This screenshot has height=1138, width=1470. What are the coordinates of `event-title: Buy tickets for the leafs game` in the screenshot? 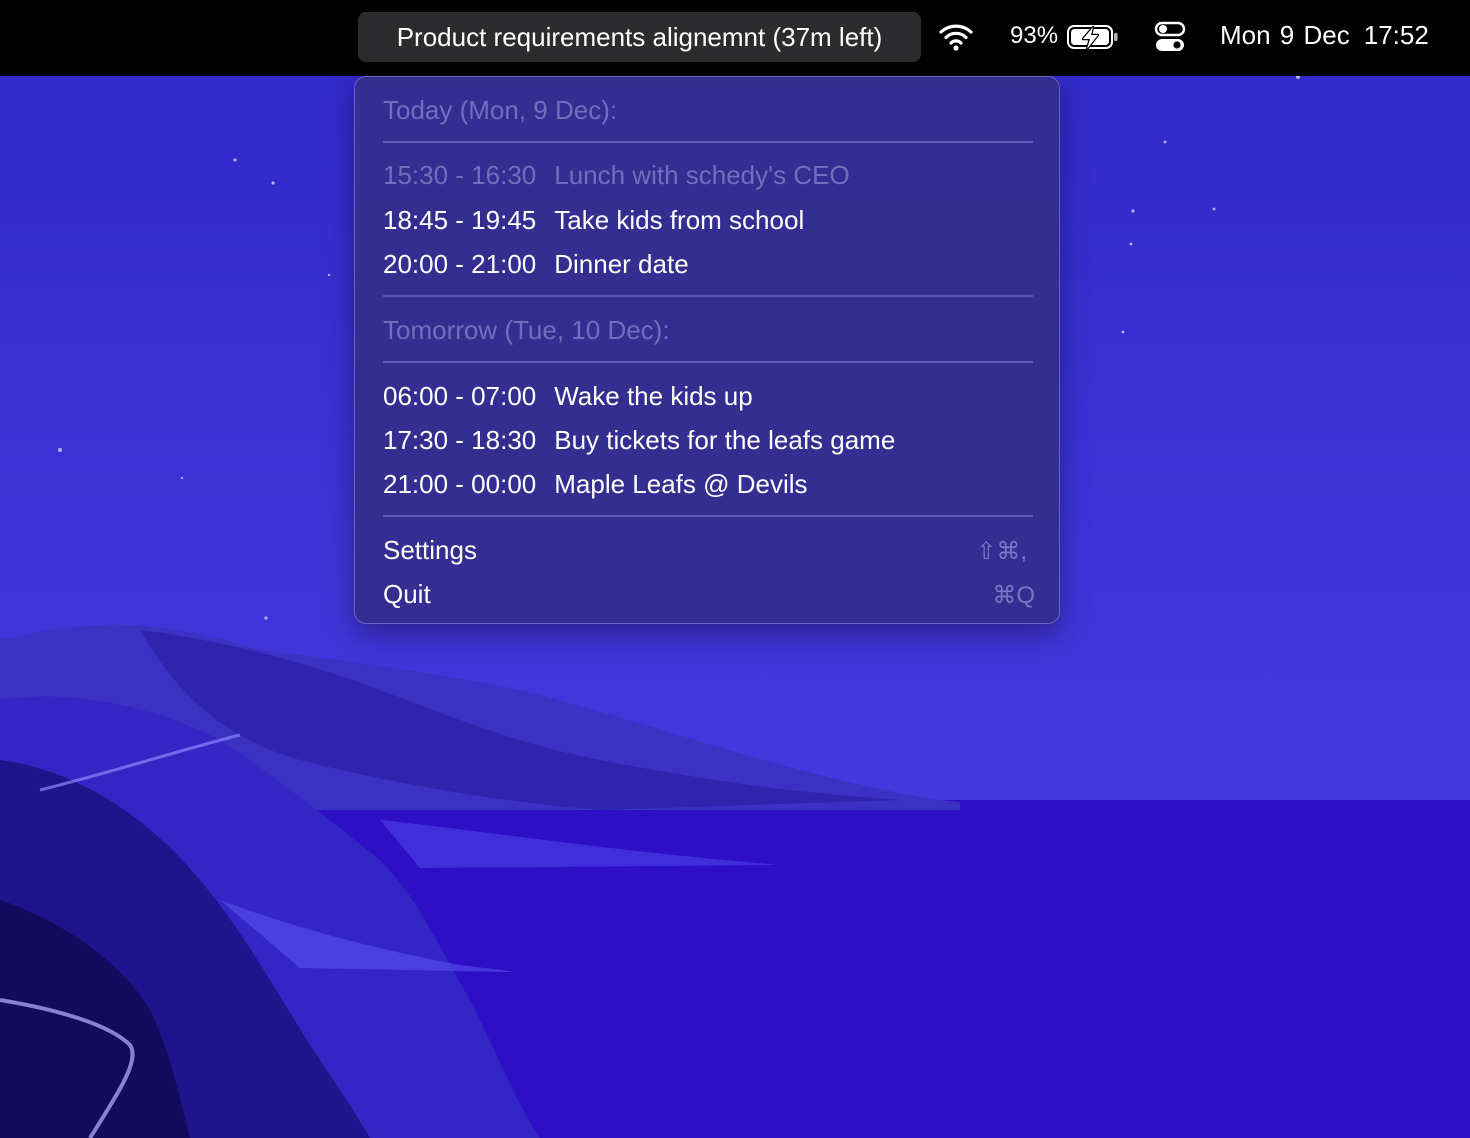 It's located at (725, 440).